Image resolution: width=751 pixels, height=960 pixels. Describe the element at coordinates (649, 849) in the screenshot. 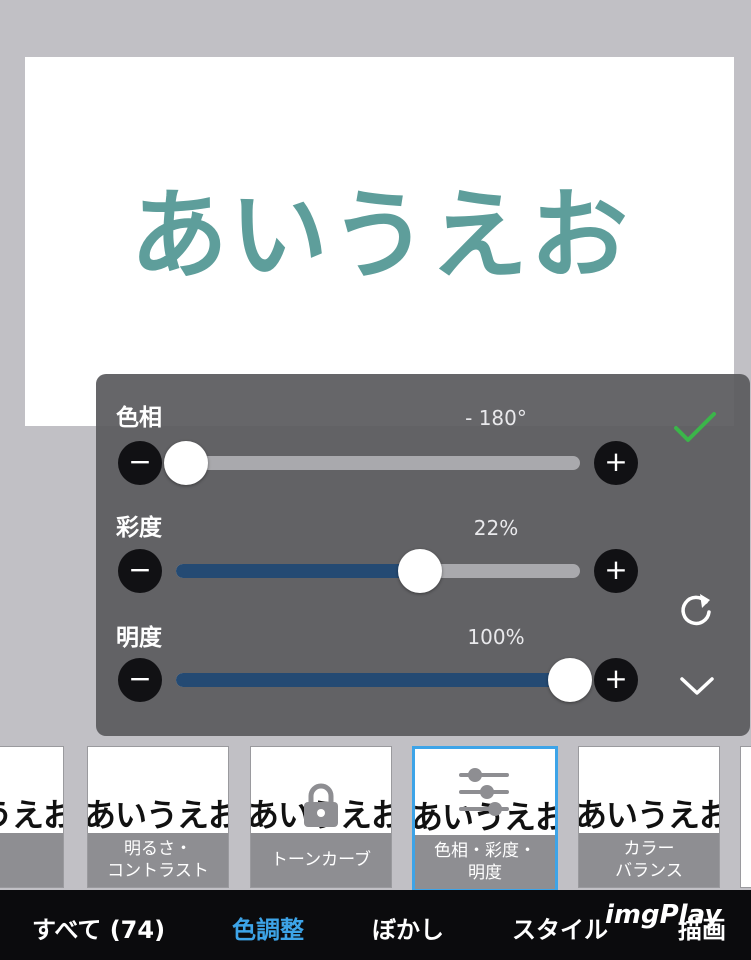

I see `filter-caption-line1: カラー` at that location.